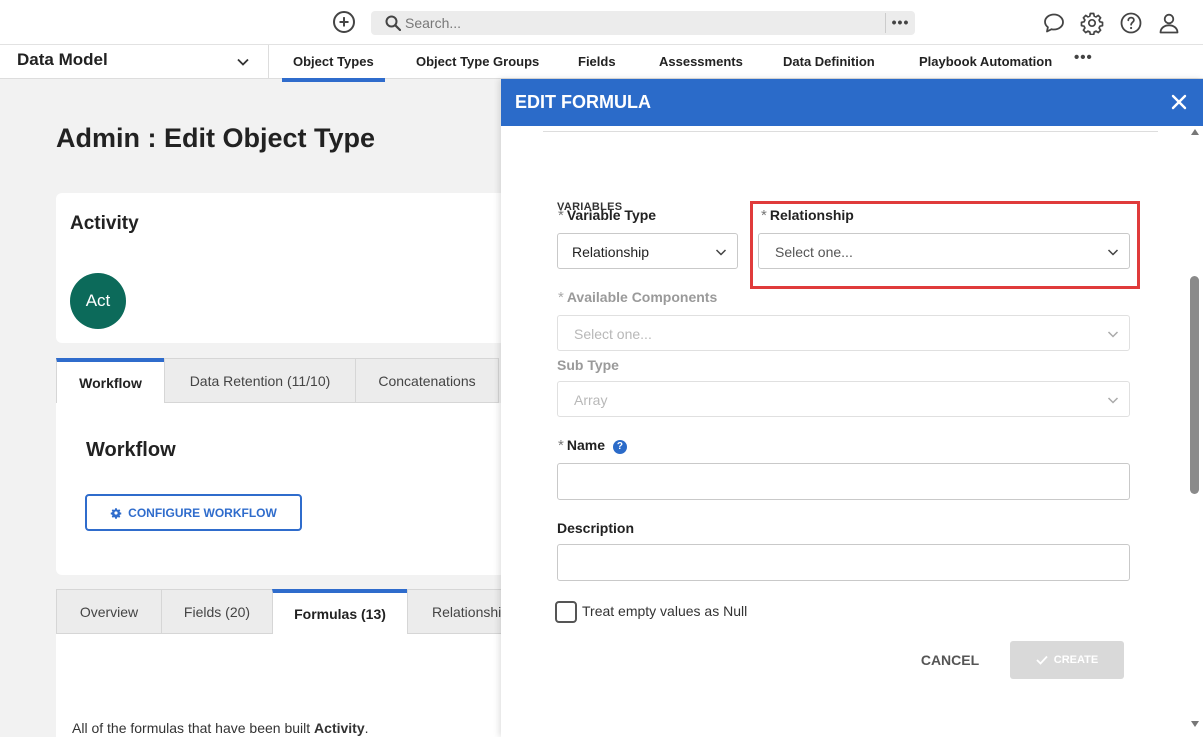  I want to click on search-bar: •••, so click(643, 23).